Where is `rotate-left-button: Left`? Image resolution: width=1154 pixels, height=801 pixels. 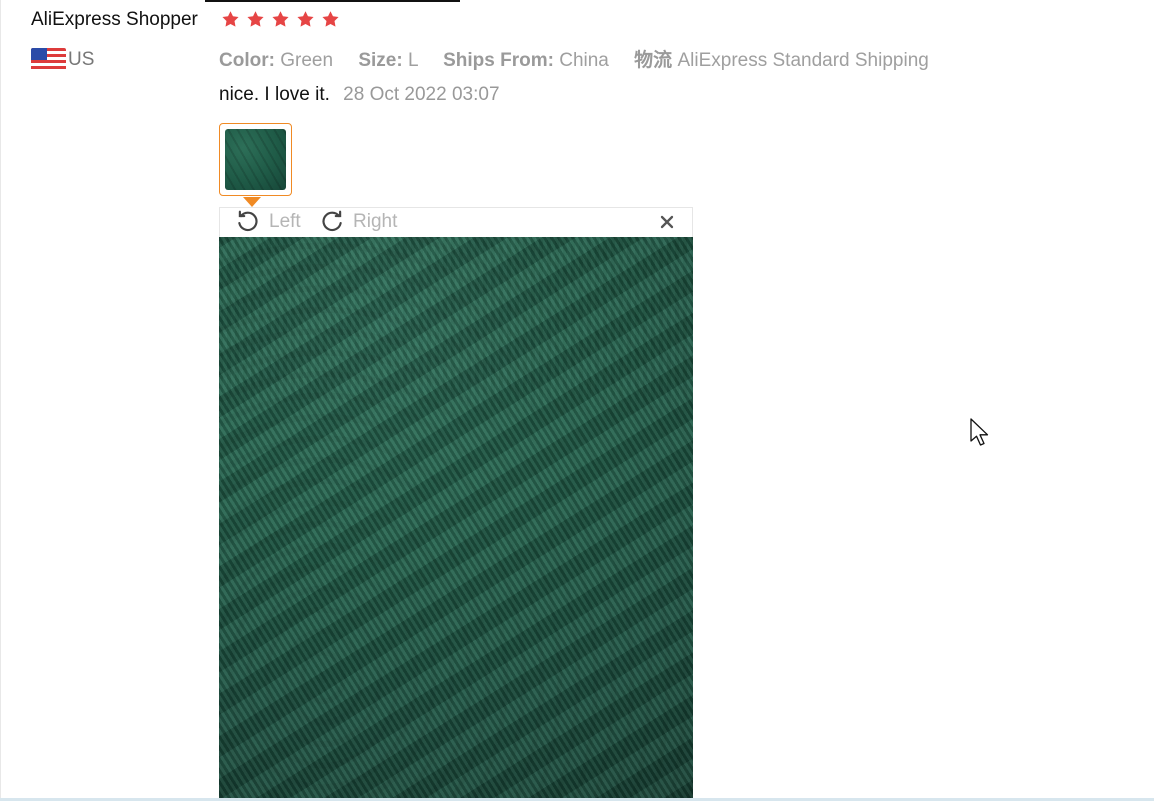
rotate-left-button: Left is located at coordinates (268, 222).